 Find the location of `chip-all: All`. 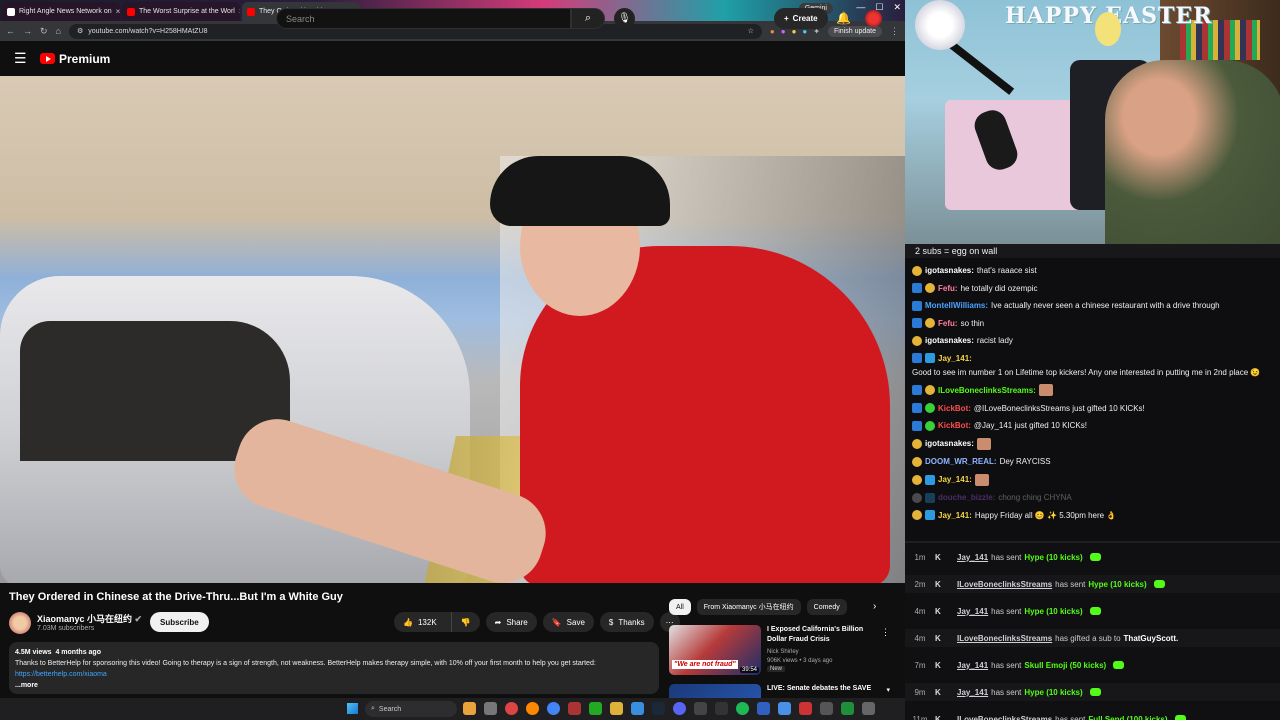

chip-all: All is located at coordinates (680, 607).